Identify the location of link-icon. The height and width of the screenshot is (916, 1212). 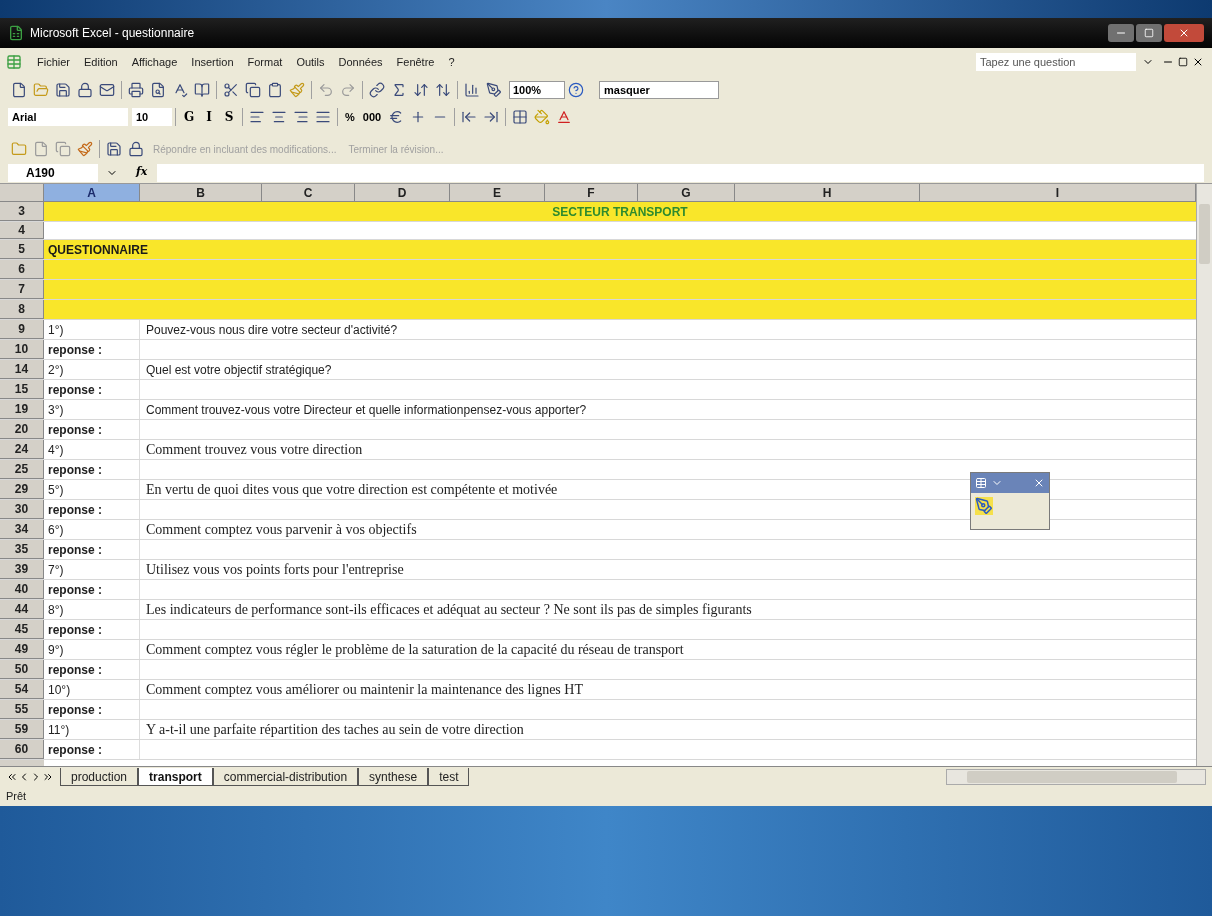
(377, 90).